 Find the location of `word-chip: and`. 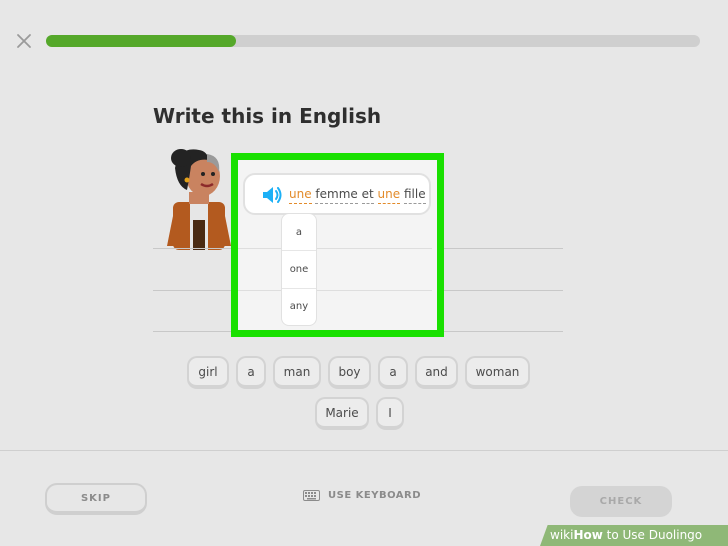

word-chip: and is located at coordinates (436, 372).